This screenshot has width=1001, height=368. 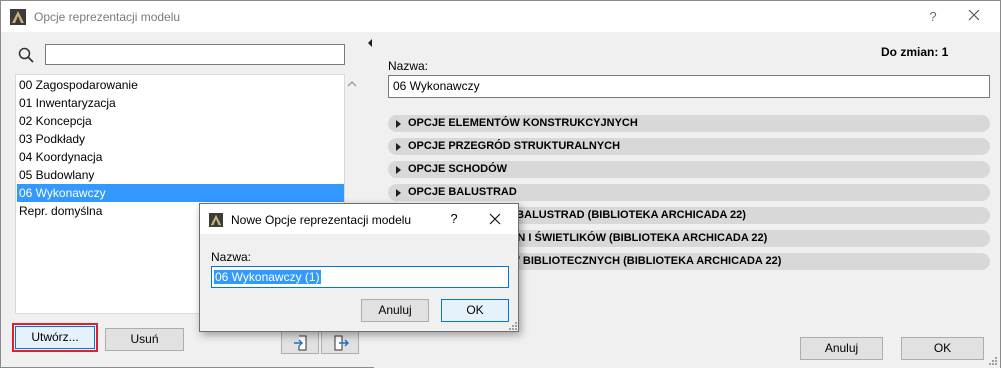 What do you see at coordinates (370, 43) in the screenshot?
I see `collapse-left-icon` at bounding box center [370, 43].